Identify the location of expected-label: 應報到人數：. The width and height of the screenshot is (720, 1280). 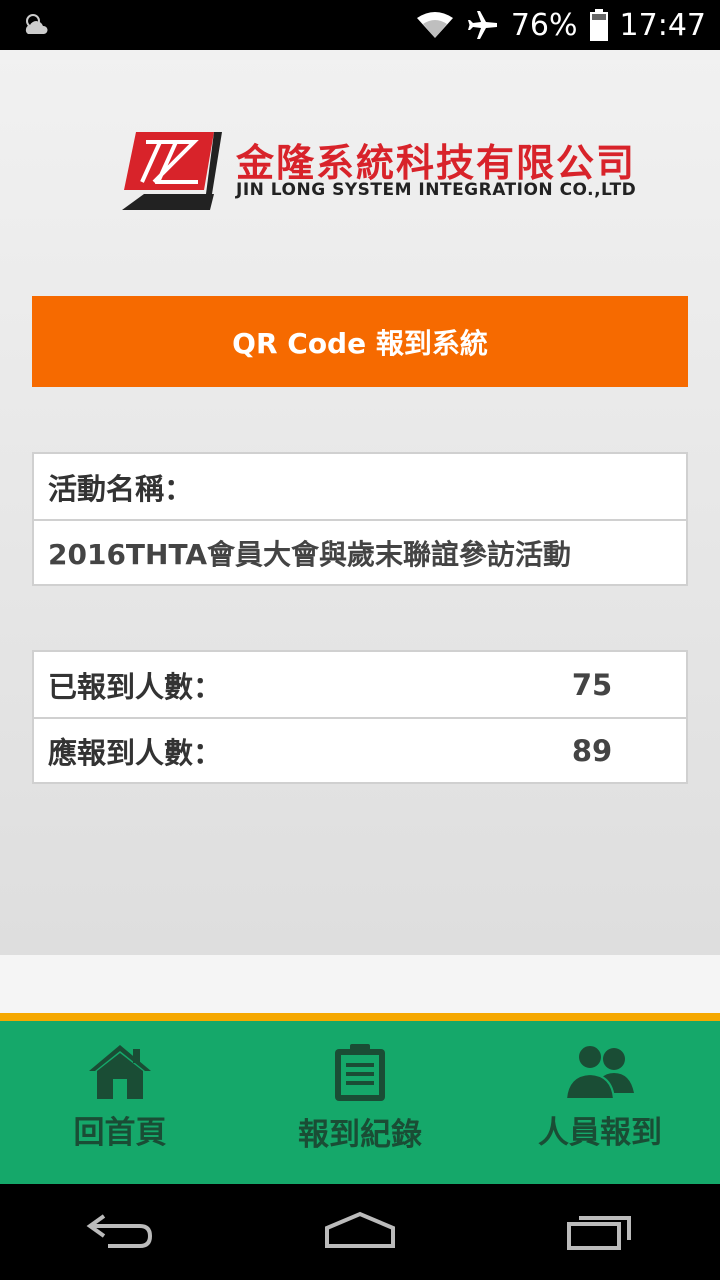
(135, 752).